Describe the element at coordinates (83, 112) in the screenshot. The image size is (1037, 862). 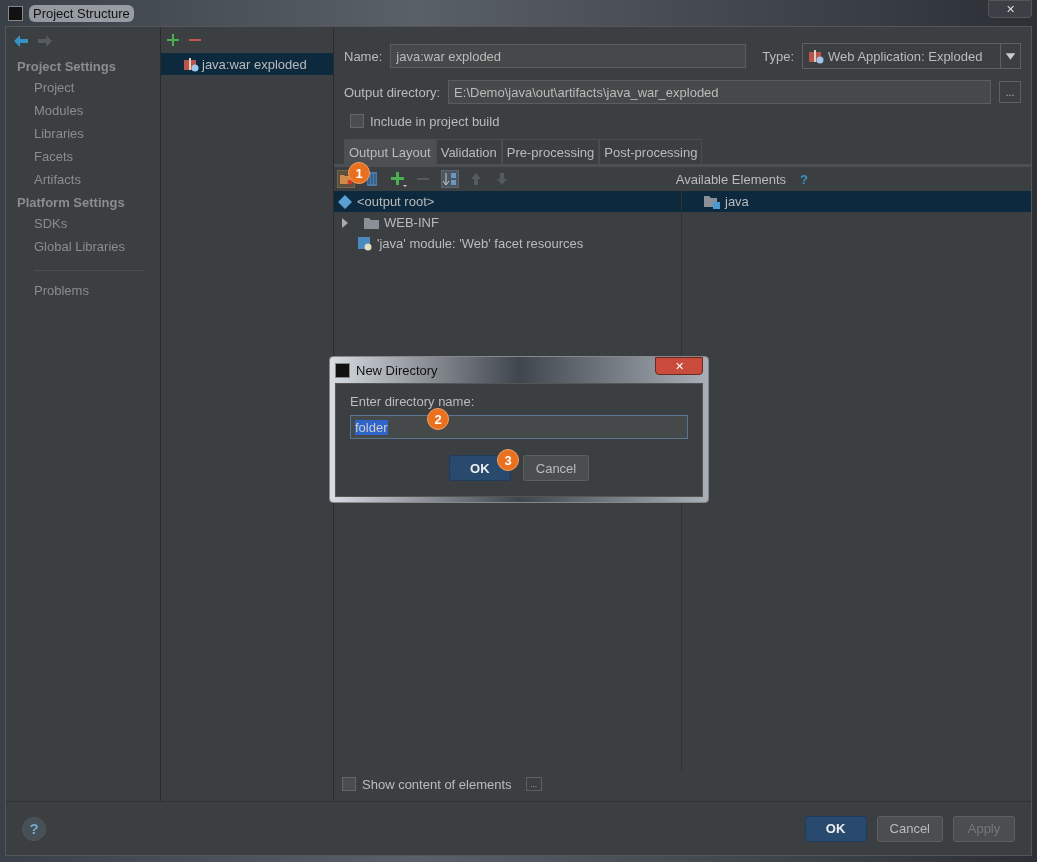
I see `sidebar-item: Modules` at that location.